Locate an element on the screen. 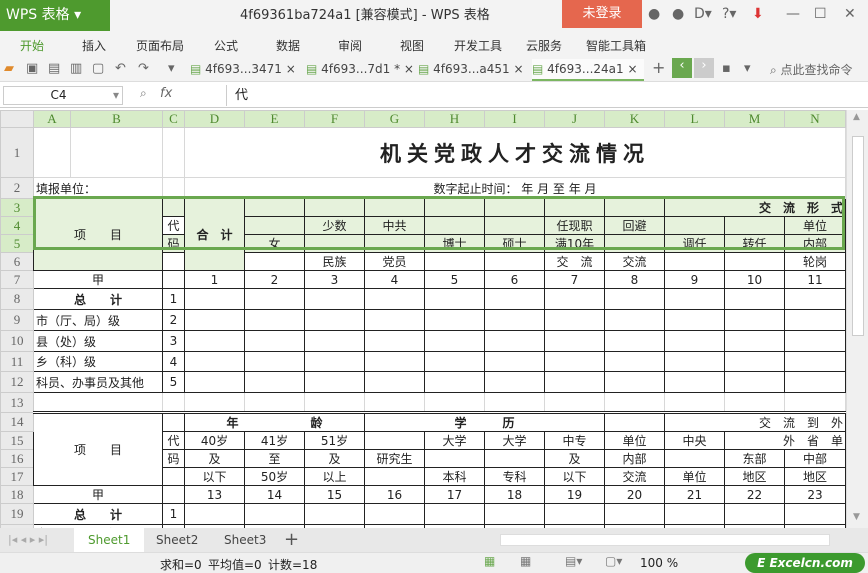 Image resolution: width=868 pixels, height=573 pixels. minimize-icon: — is located at coordinates (793, 14).